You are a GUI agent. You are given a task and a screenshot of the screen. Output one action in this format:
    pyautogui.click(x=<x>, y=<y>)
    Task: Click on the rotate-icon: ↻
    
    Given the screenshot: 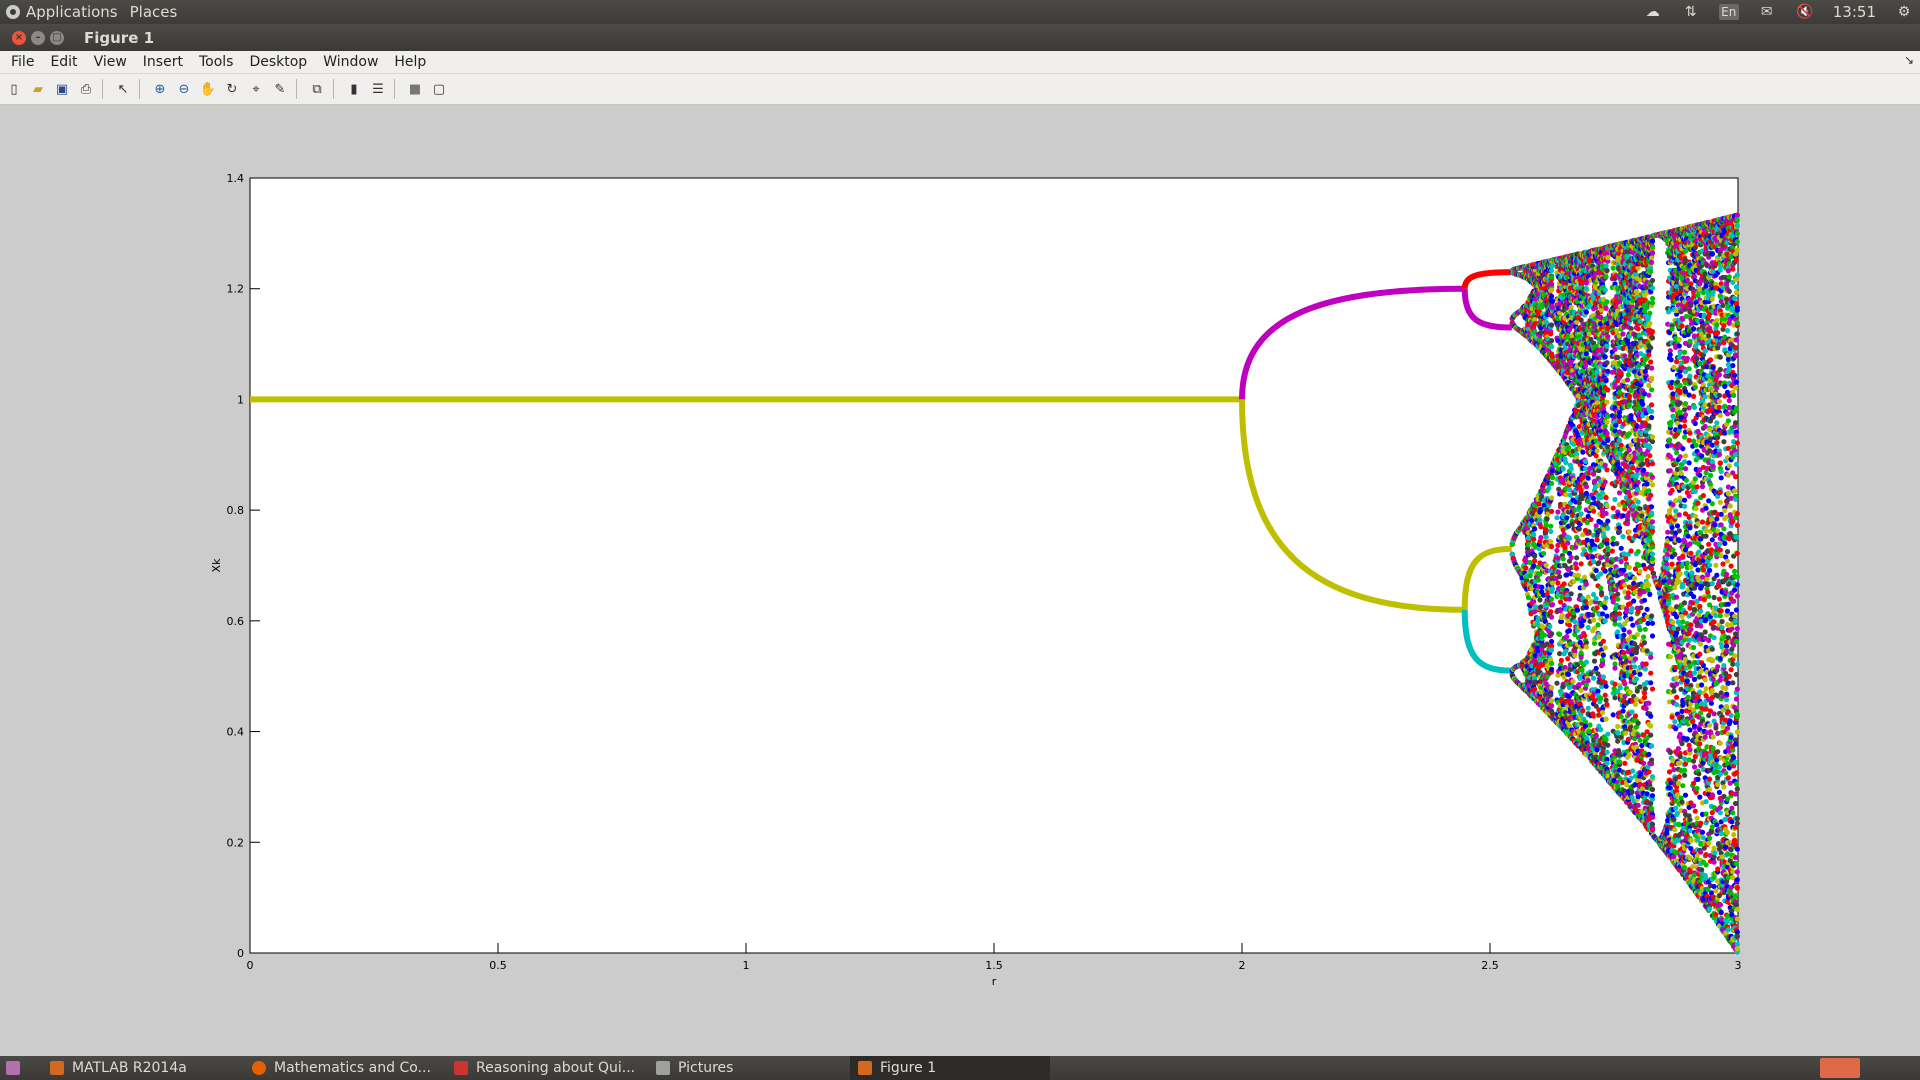 What is the action you would take?
    pyautogui.click(x=232, y=89)
    